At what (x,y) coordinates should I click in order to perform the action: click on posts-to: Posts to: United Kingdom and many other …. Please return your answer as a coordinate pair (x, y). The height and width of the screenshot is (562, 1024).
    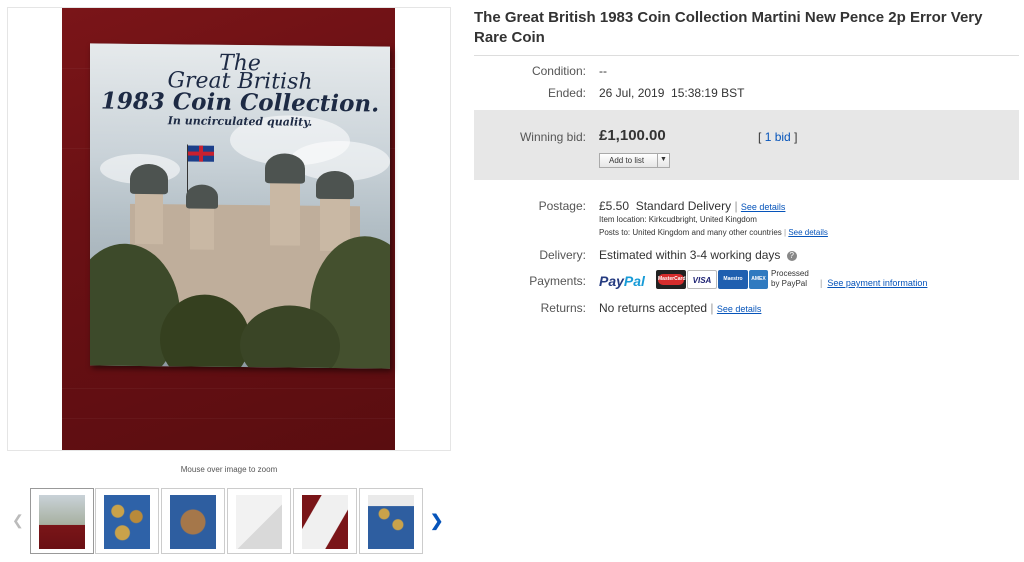
    Looking at the image, I should click on (690, 232).